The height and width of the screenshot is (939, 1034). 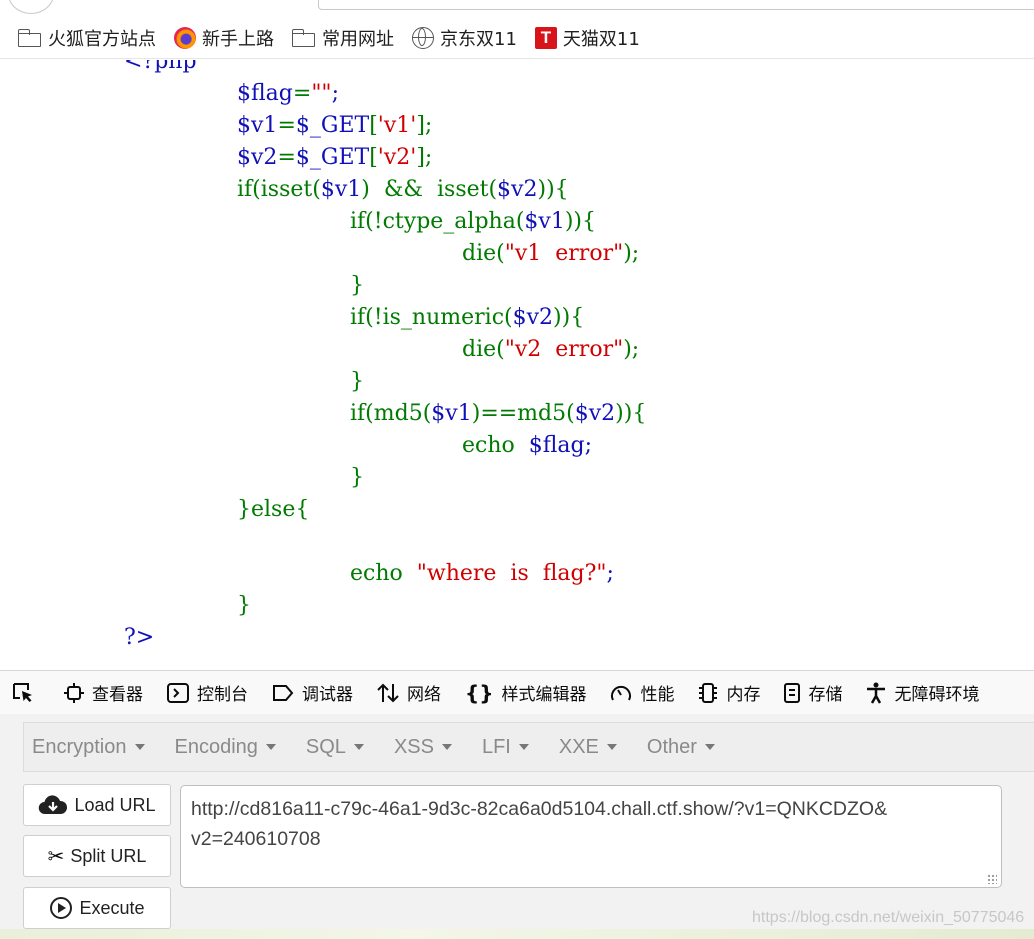 What do you see at coordinates (74, 692) in the screenshot?
I see `inspector-icon` at bounding box center [74, 692].